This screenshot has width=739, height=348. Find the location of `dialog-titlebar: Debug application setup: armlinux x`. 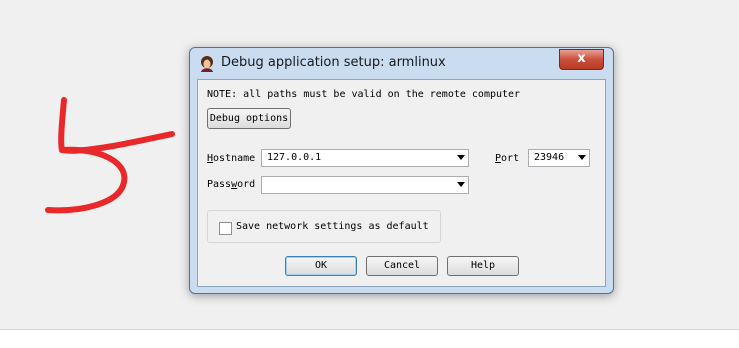

dialog-titlebar: Debug application setup: armlinux x is located at coordinates (401, 63).